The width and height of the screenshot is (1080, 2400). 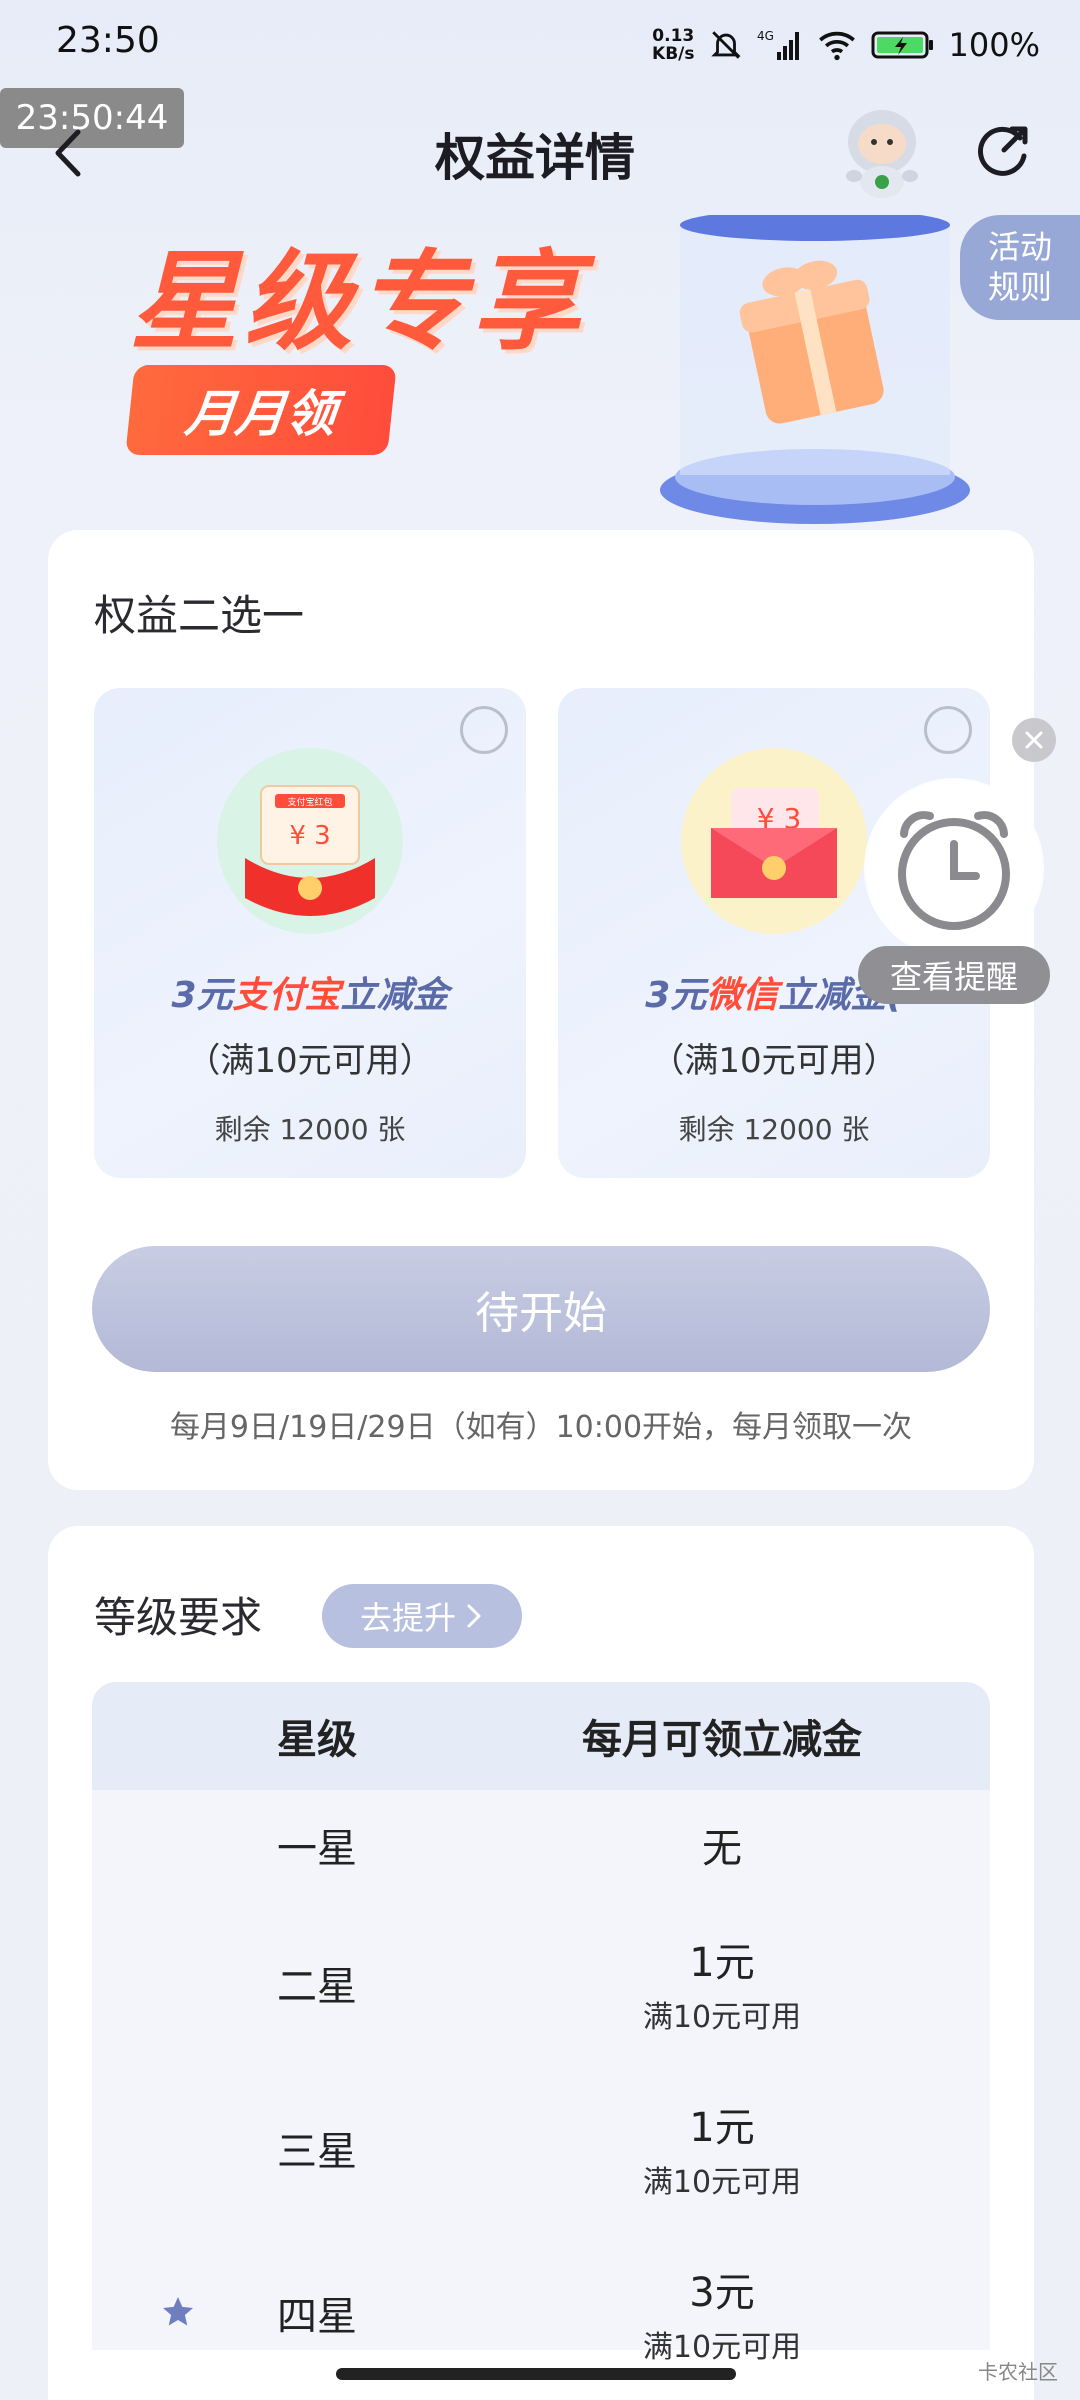 I want to click on coupon-name-highlight: 微信, so click(x=742, y=995).